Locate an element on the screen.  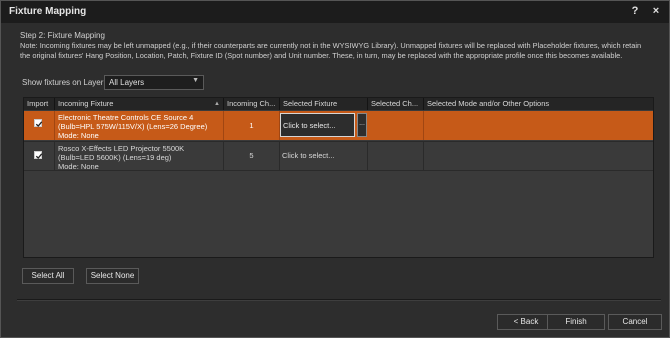
incoming-channels-cell: 1 is located at coordinates (252, 125).